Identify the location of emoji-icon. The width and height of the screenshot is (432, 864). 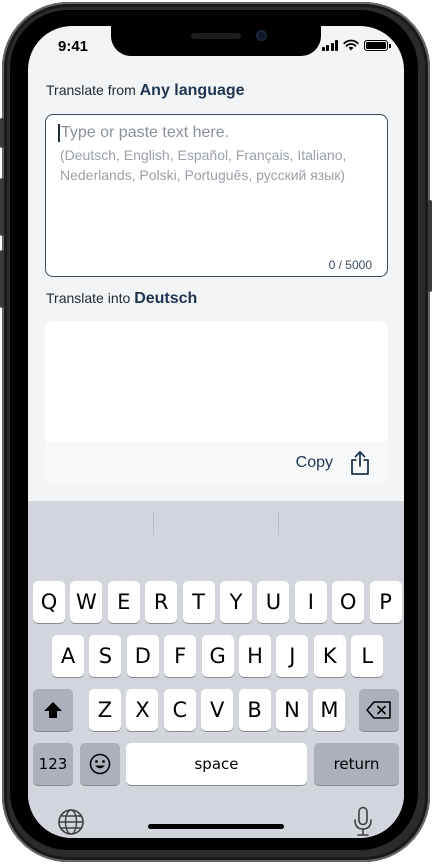
(100, 764).